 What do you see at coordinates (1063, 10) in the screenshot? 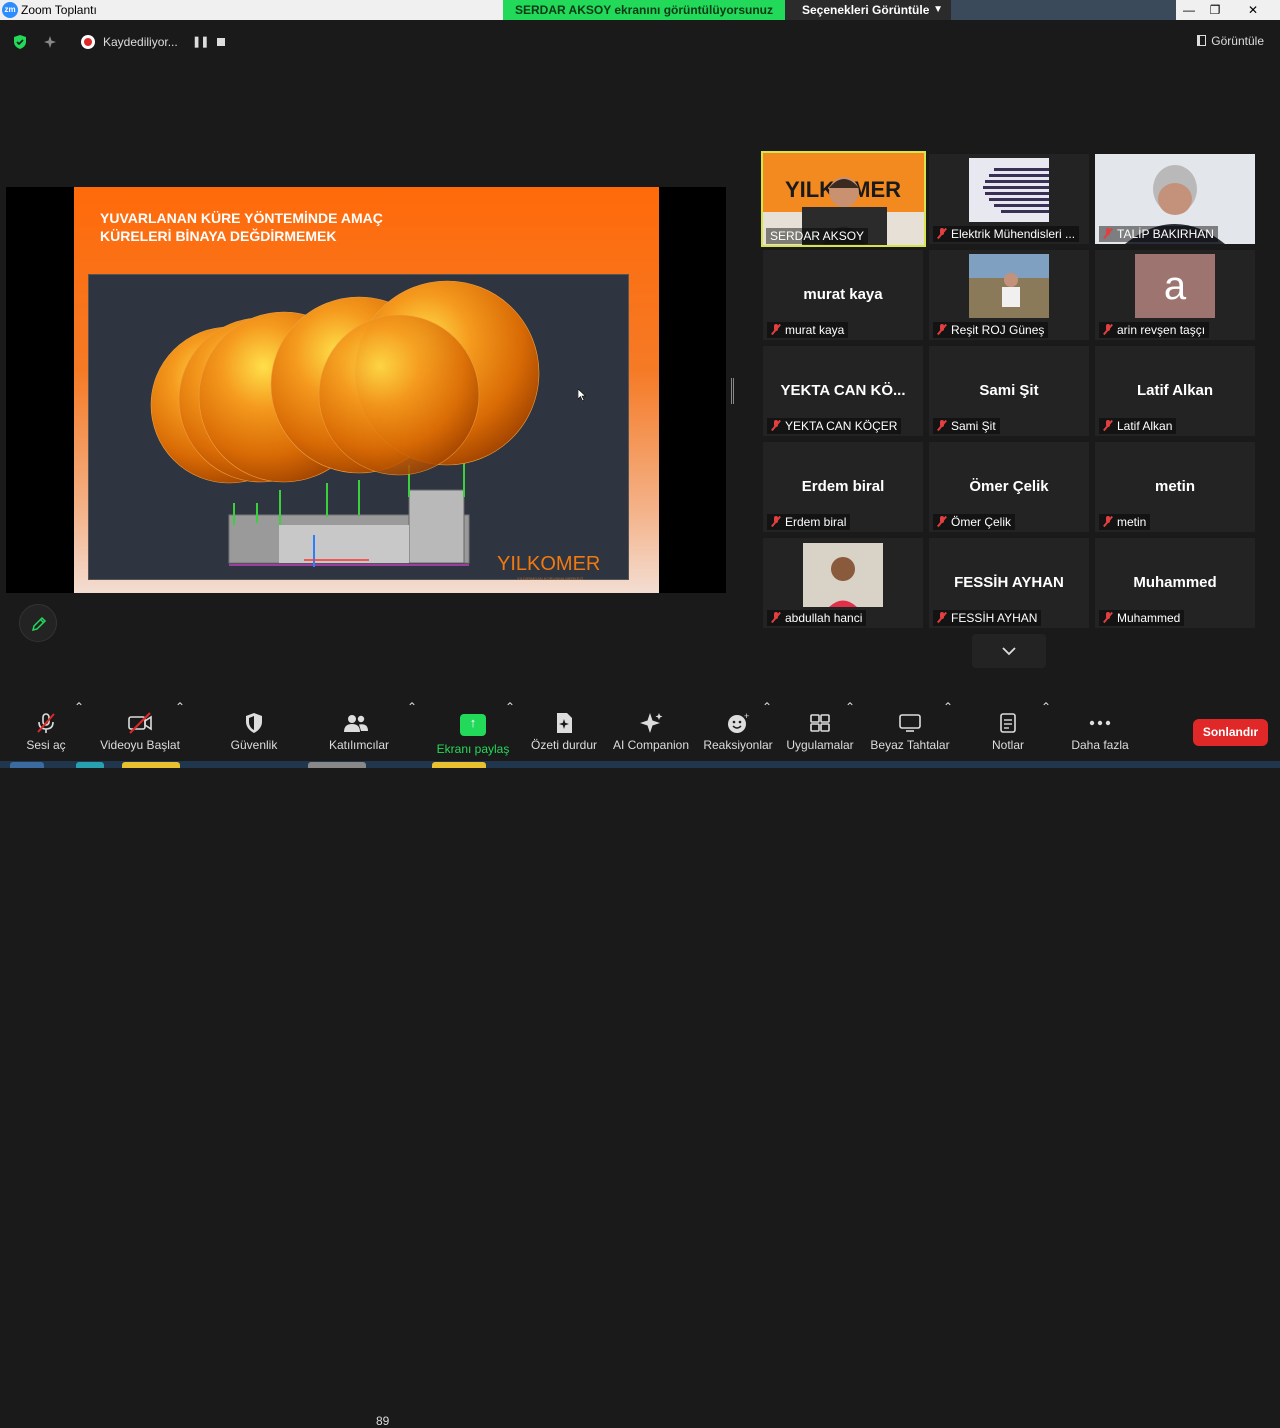
I see `titlebar-background-strip` at bounding box center [1063, 10].